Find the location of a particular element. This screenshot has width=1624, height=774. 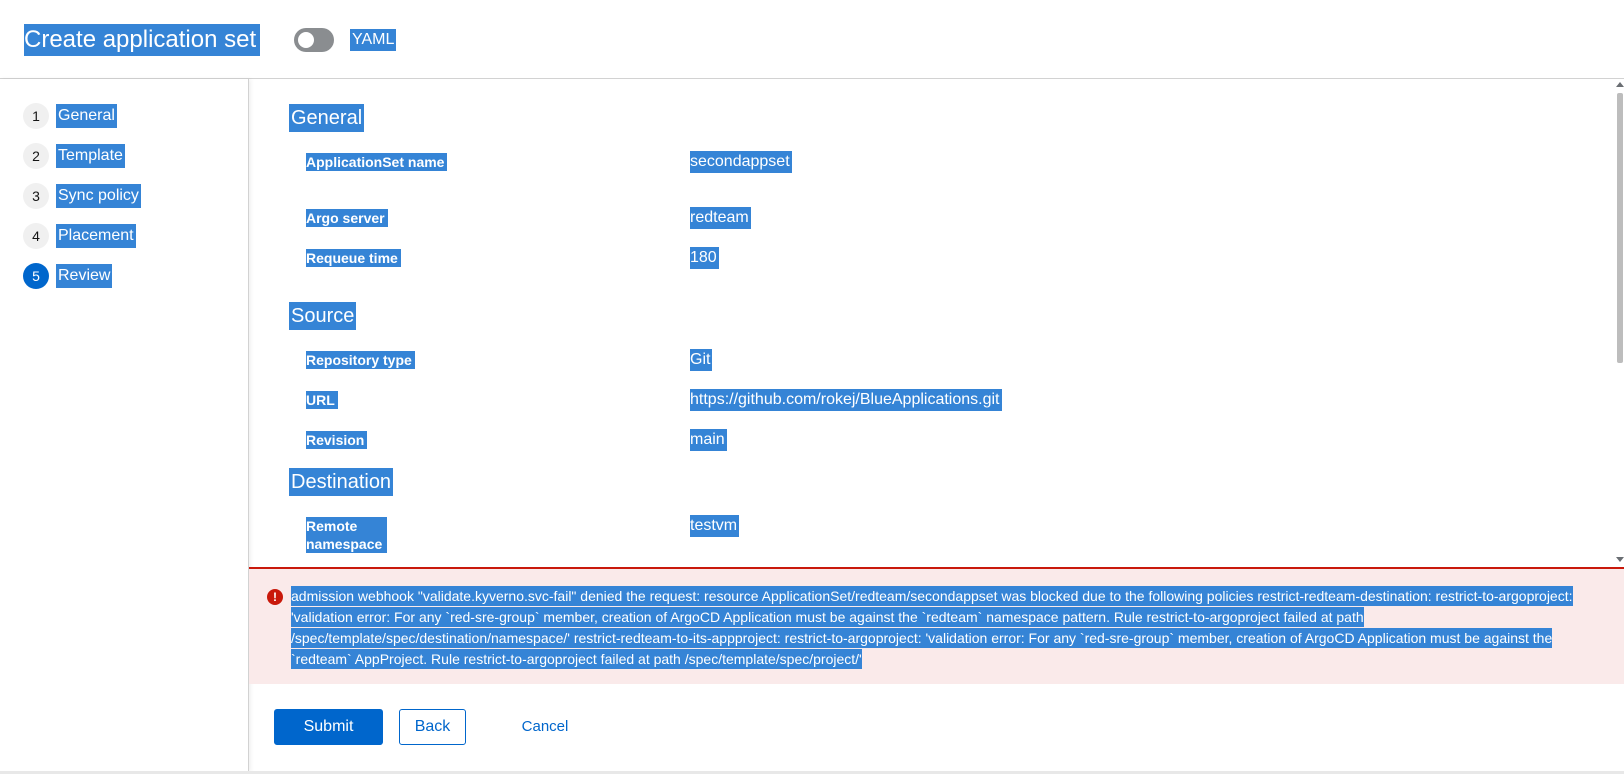

toggle-knob is located at coordinates (306, 40).